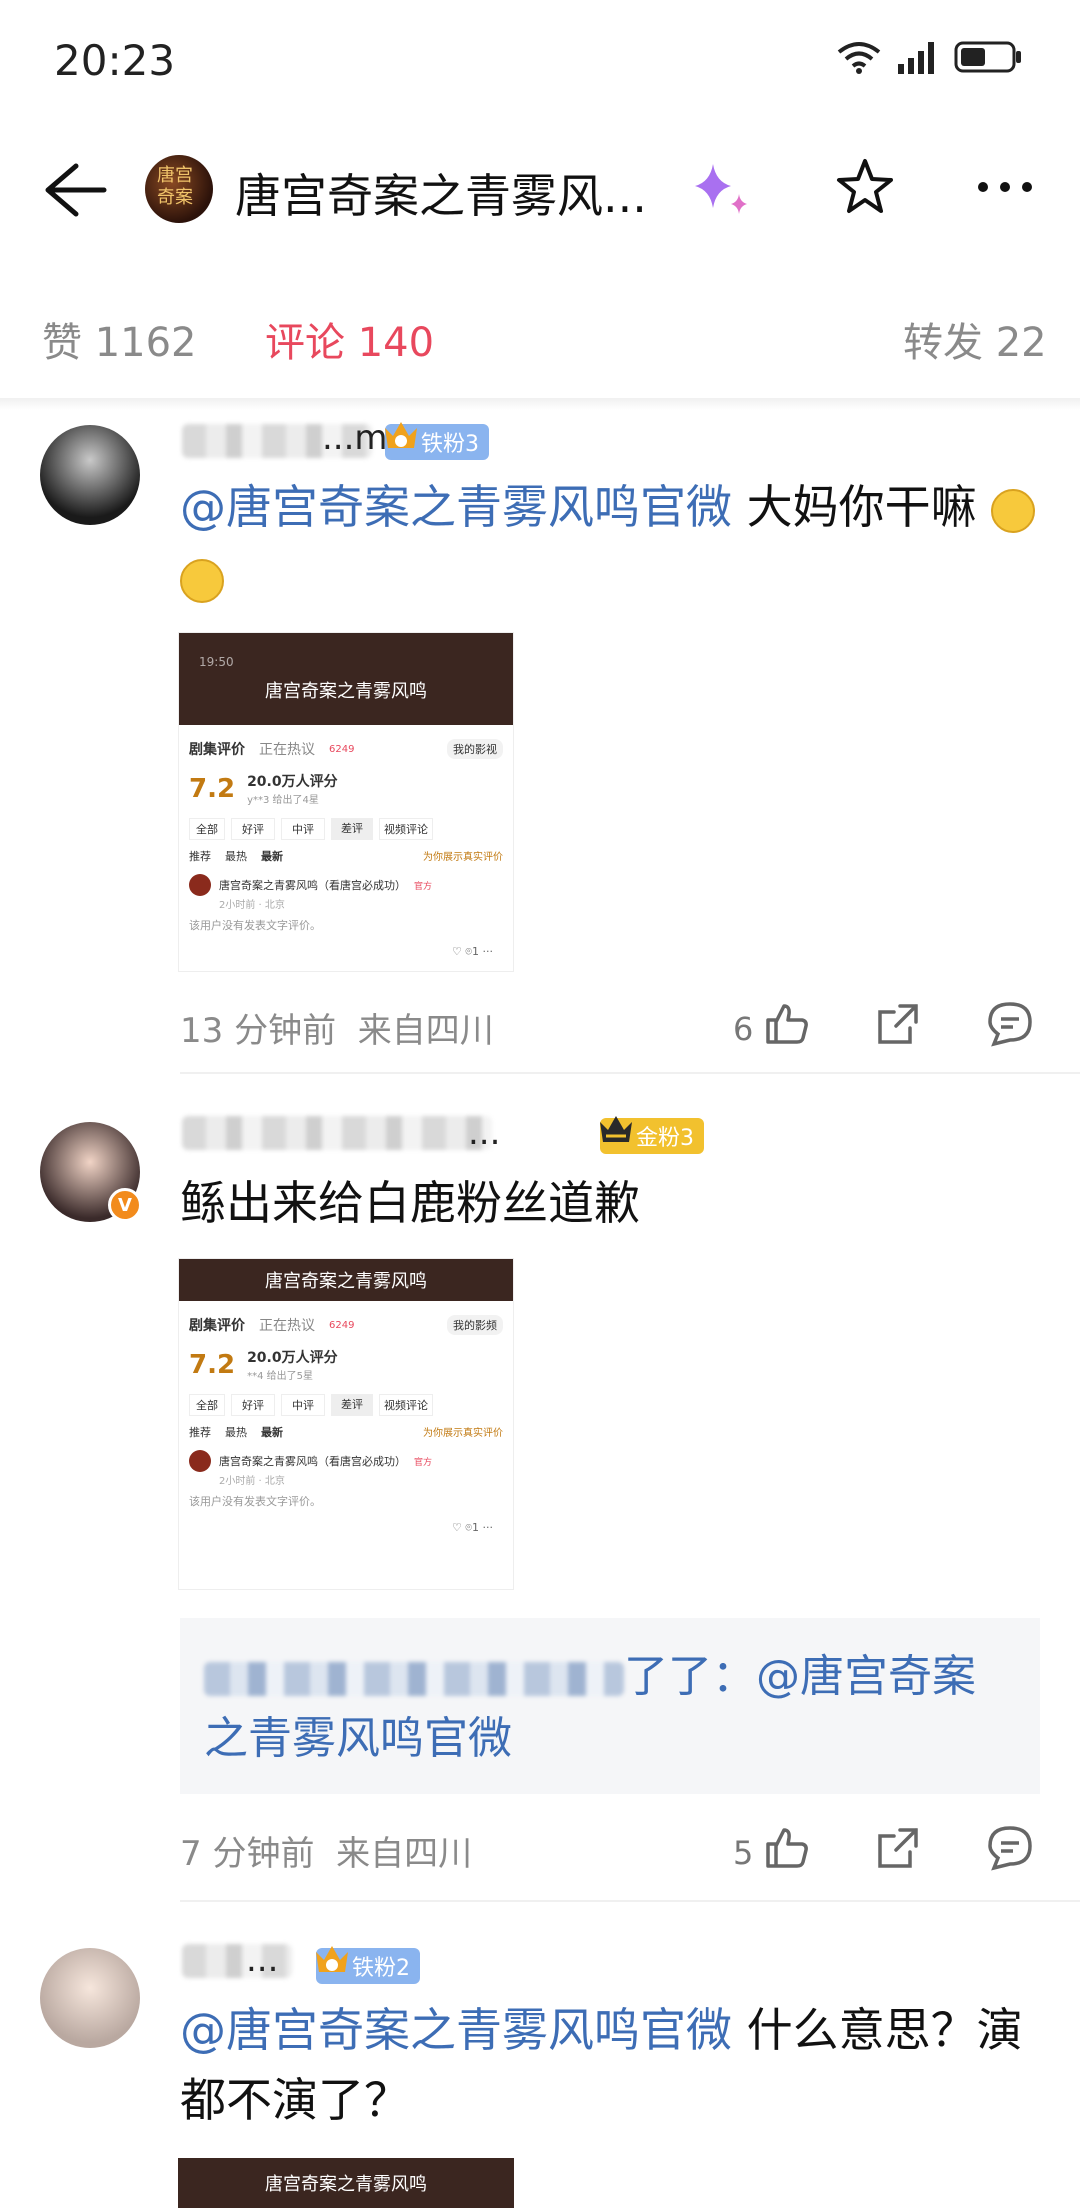 This screenshot has height=2208, width=1080. I want to click on status-icons, so click(930, 57).